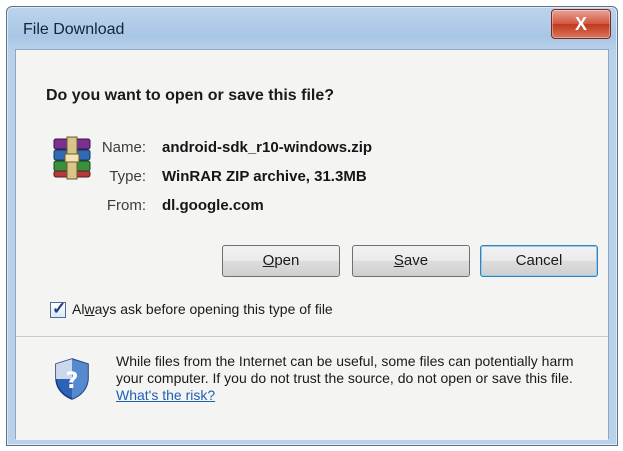 The width and height of the screenshot is (623, 451). I want to click on file-type-label: Type:, so click(127, 176).